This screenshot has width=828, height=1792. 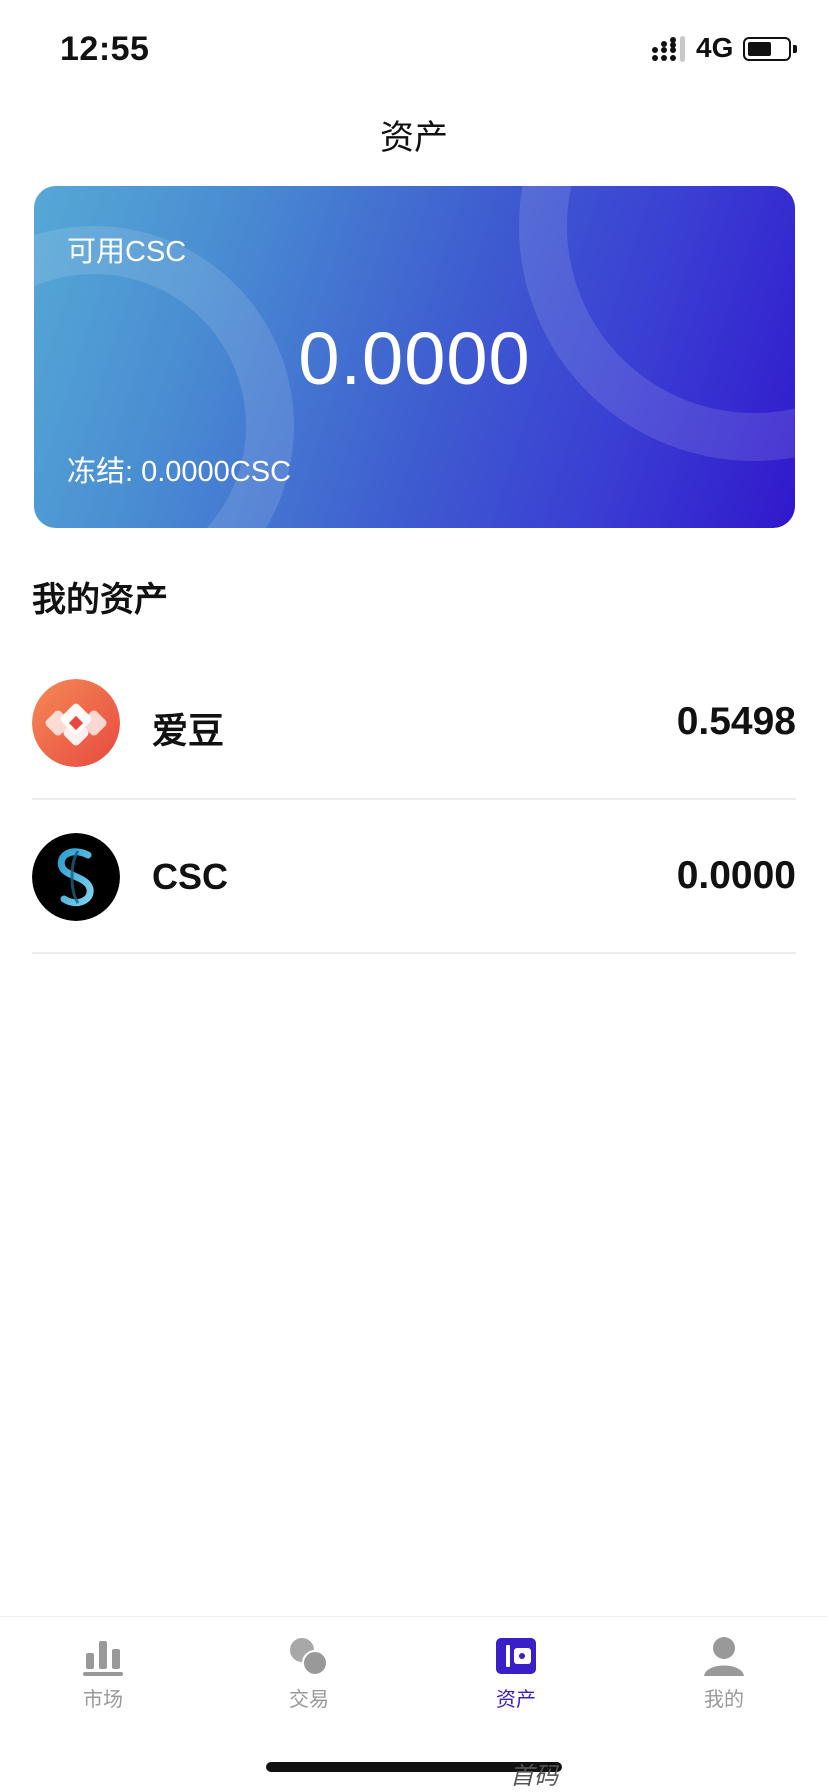 I want to click on tab-mine: 我的, so click(x=724, y=1675).